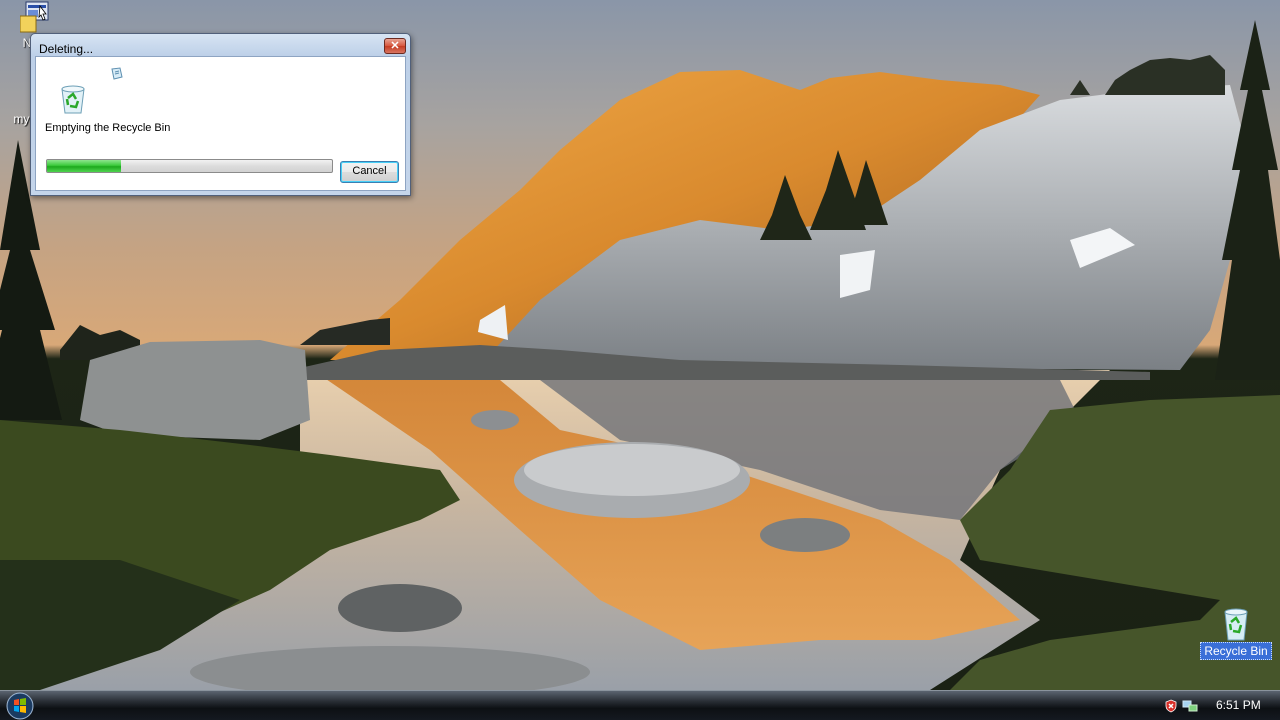 The height and width of the screenshot is (720, 1280). I want to click on progress-bar, so click(189, 166).